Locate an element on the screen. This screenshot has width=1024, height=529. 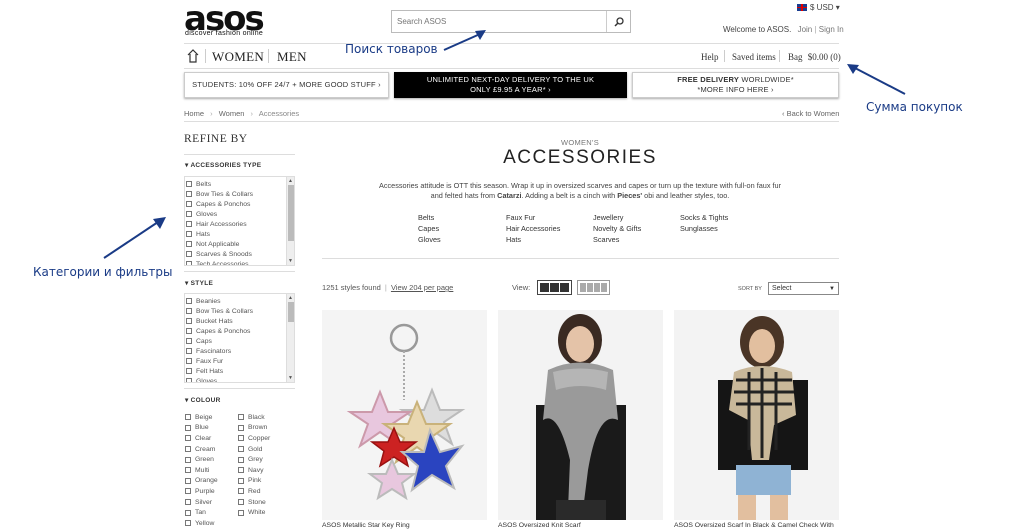
filter-option: Gold is located at coordinates (265, 449).